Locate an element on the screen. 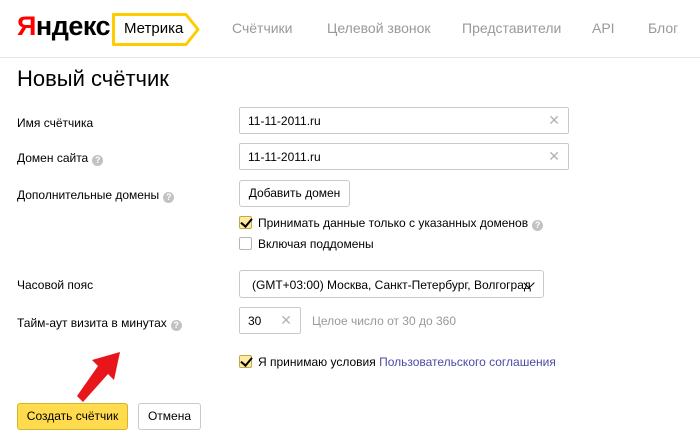 The height and width of the screenshot is (446, 700). site-domain-label: Домен сайта? is located at coordinates (60, 158).